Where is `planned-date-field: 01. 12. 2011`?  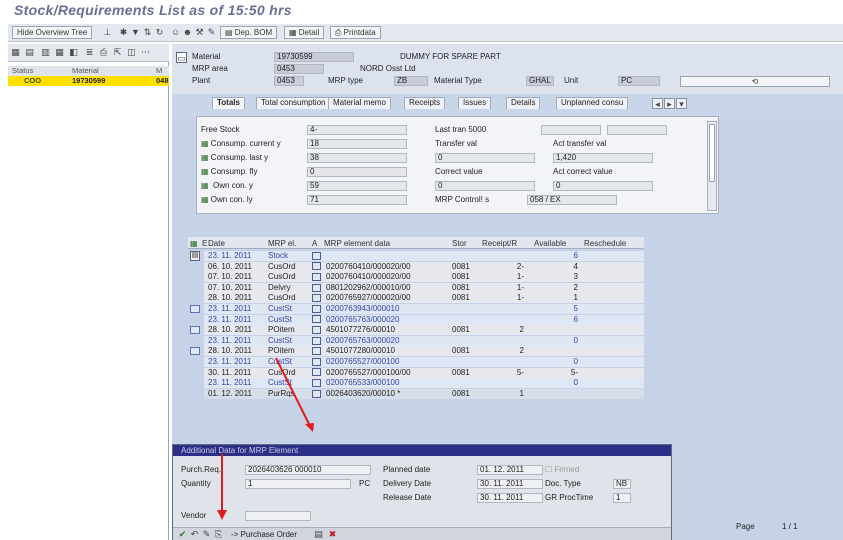
planned-date-field: 01. 12. 2011 is located at coordinates (510, 470).